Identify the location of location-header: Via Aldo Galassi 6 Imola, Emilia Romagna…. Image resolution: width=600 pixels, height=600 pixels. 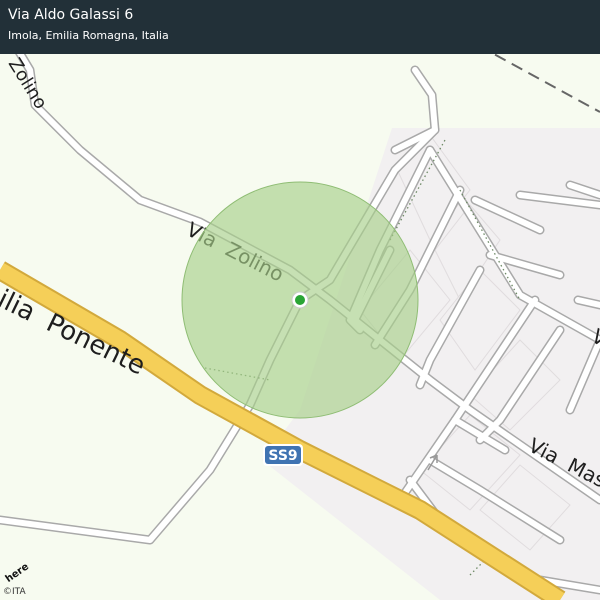
(300, 27).